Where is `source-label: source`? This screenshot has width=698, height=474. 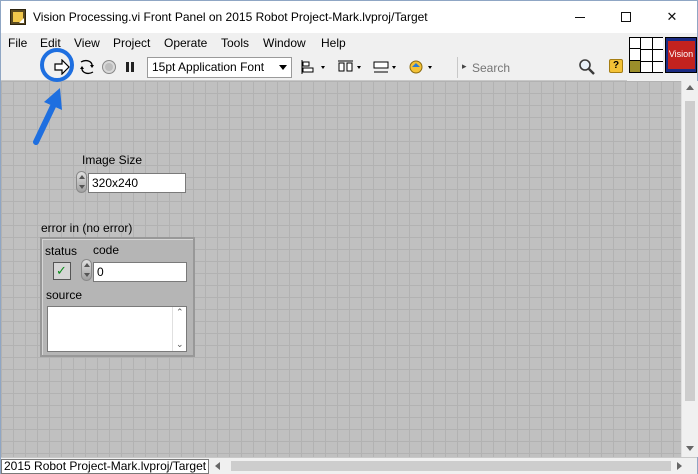
source-label: source is located at coordinates (64, 295).